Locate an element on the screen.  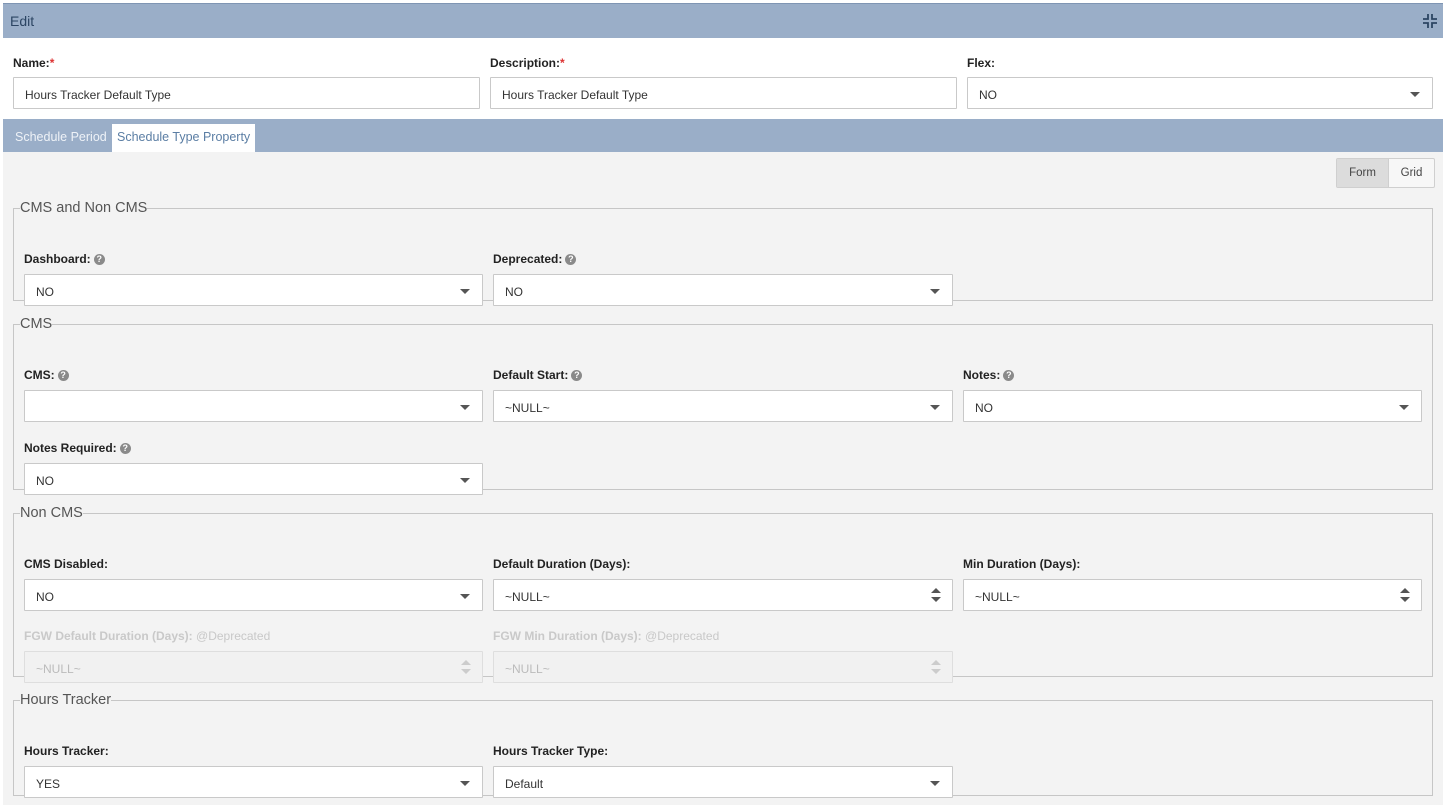
min-duration-label: Min Duration (Days): is located at coordinates (1022, 564).